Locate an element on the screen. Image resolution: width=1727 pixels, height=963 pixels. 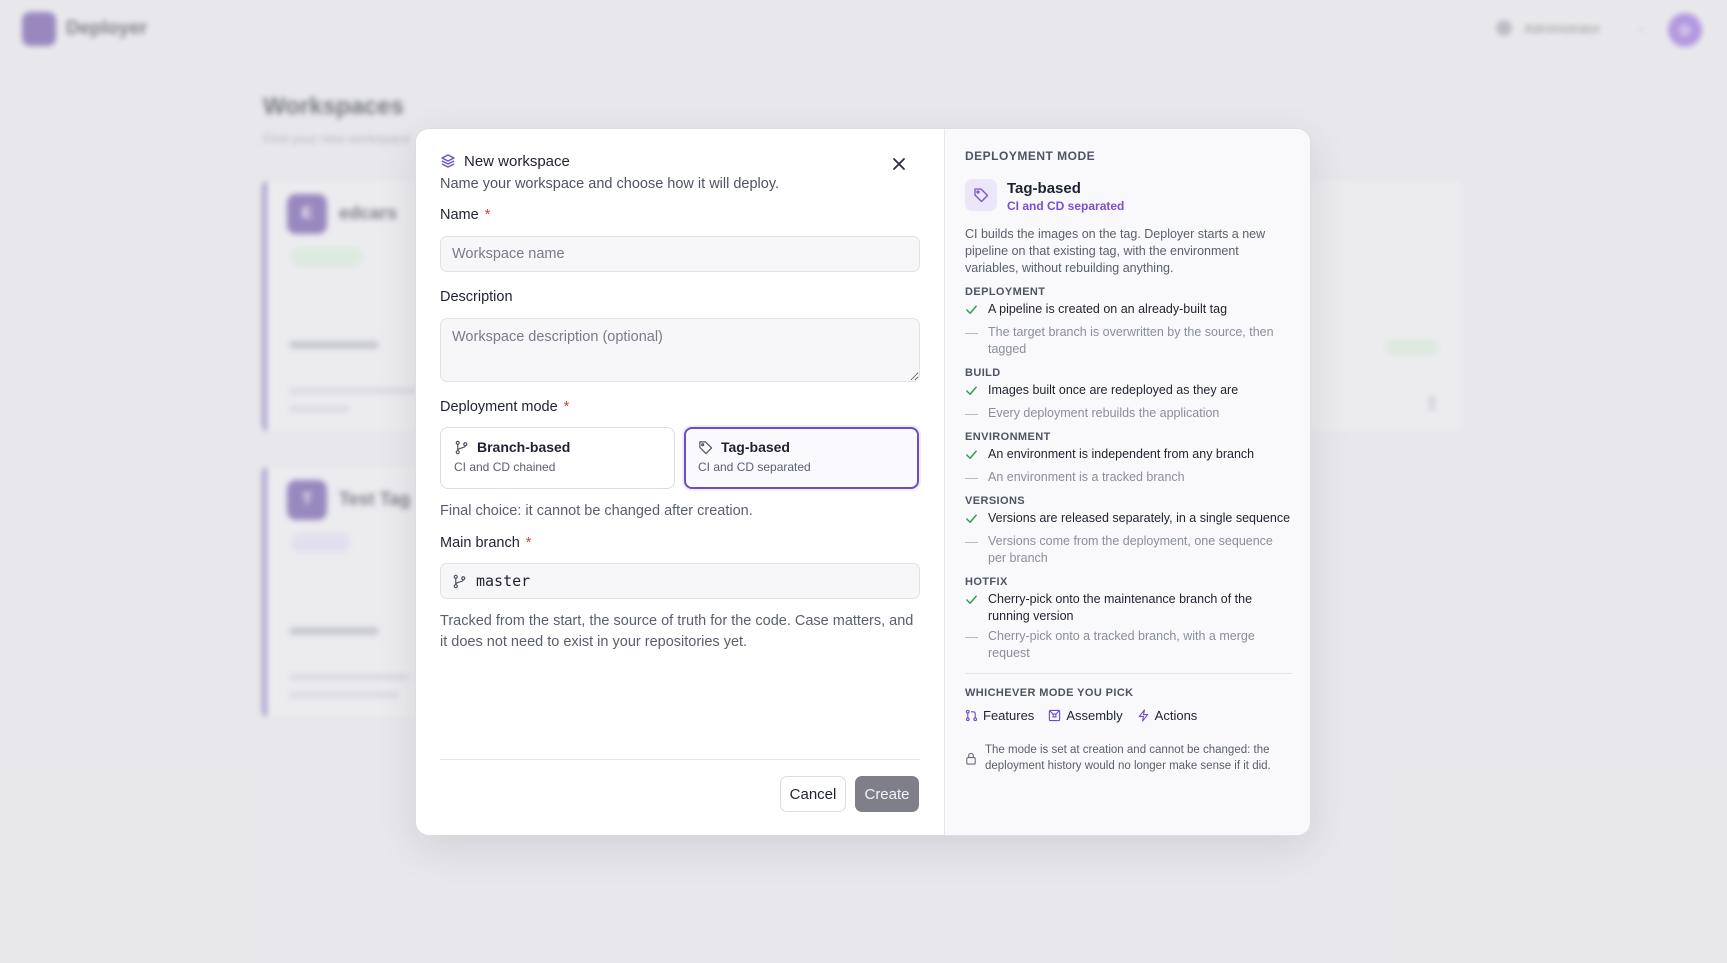
info-panel-divider is located at coordinates (1128, 673).